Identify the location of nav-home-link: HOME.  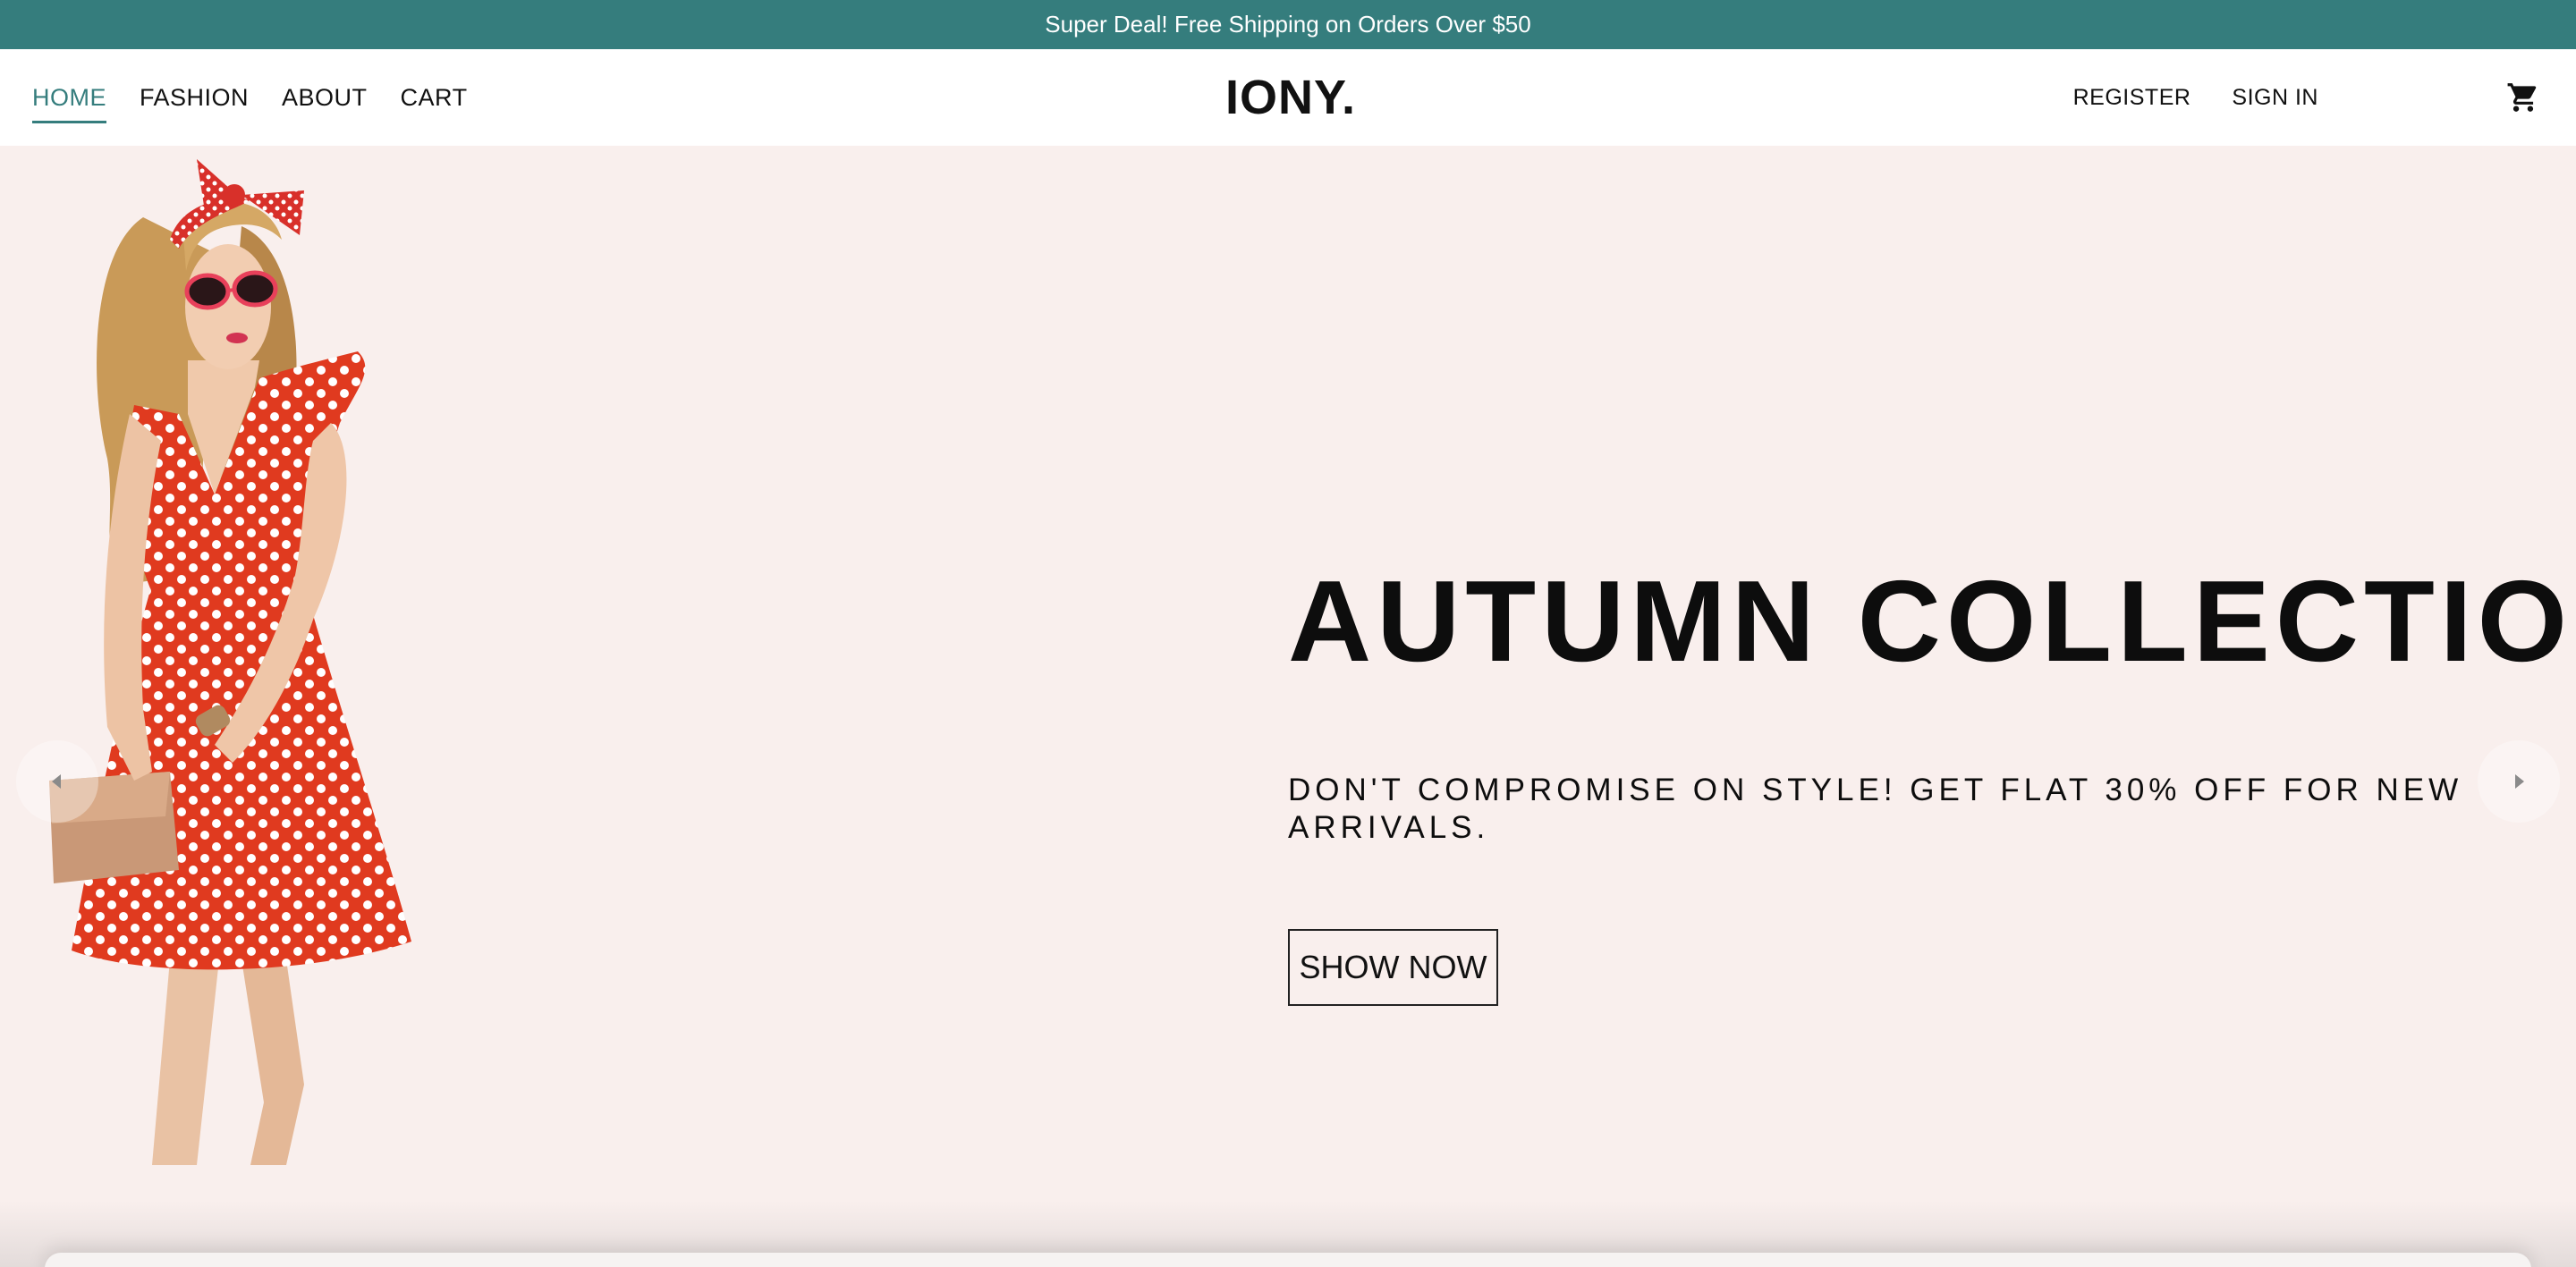
(69, 104).